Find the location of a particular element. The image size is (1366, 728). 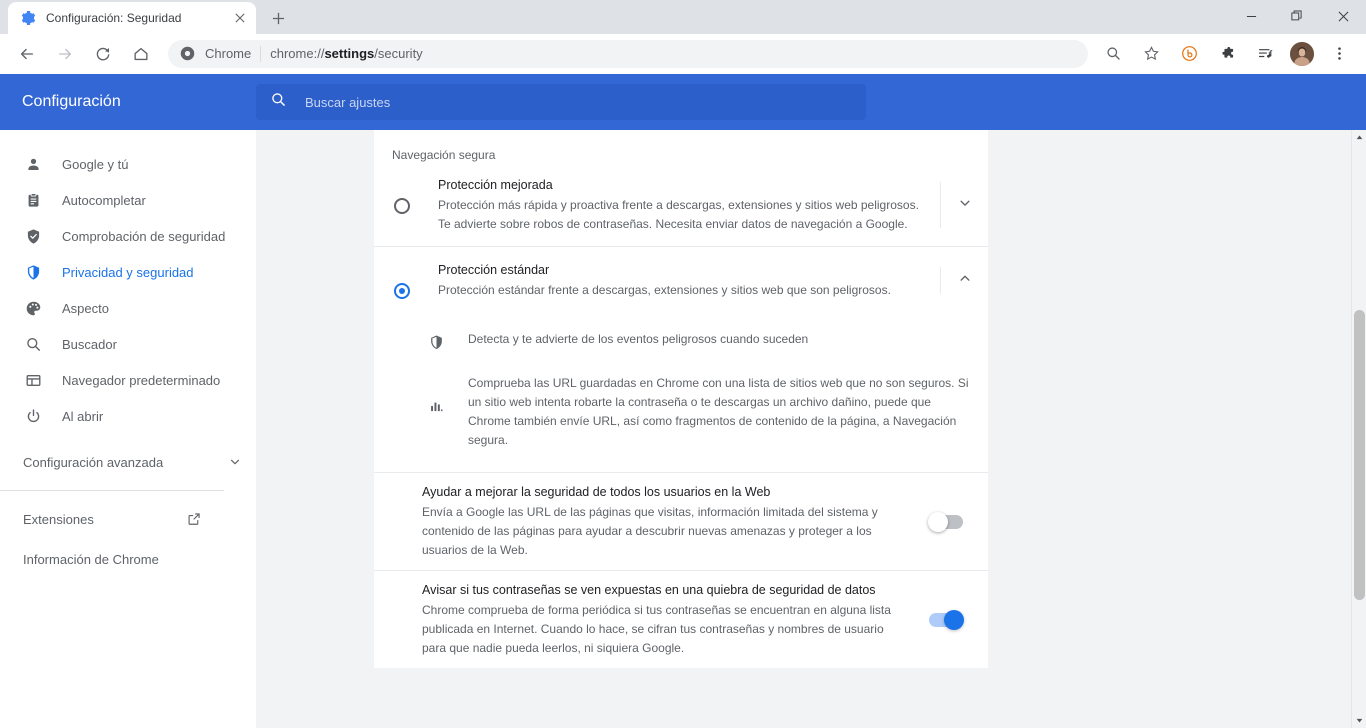

open-in-new-icon is located at coordinates (194, 519).